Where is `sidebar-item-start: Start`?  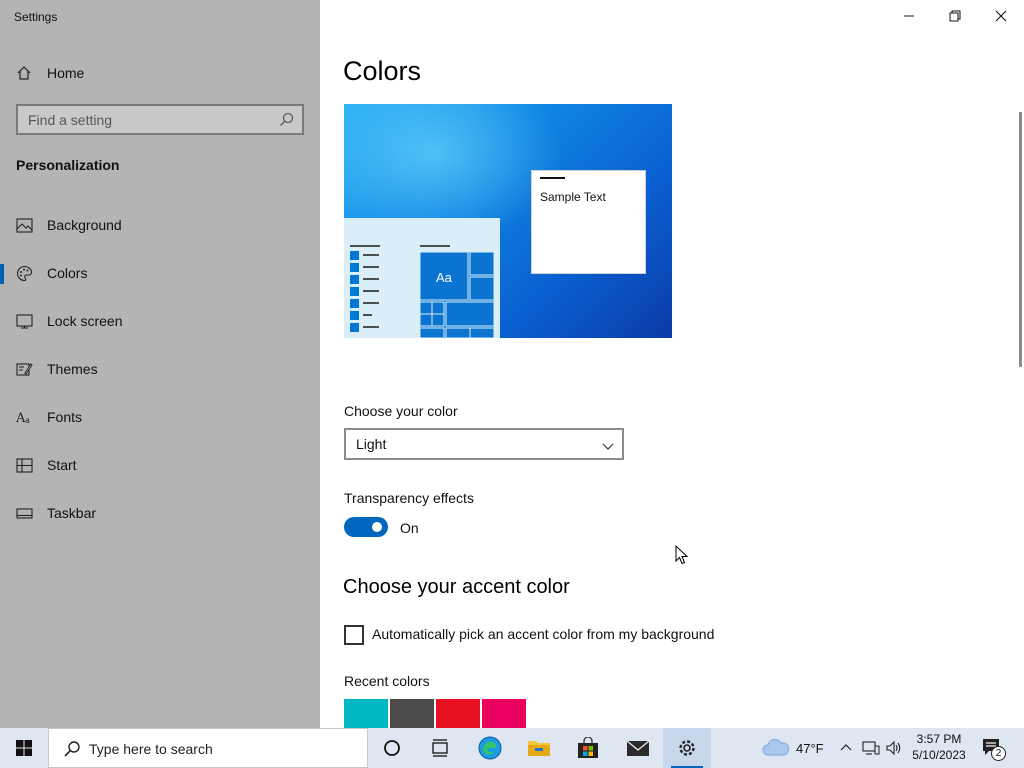
sidebar-item-start: Start is located at coordinates (160, 465).